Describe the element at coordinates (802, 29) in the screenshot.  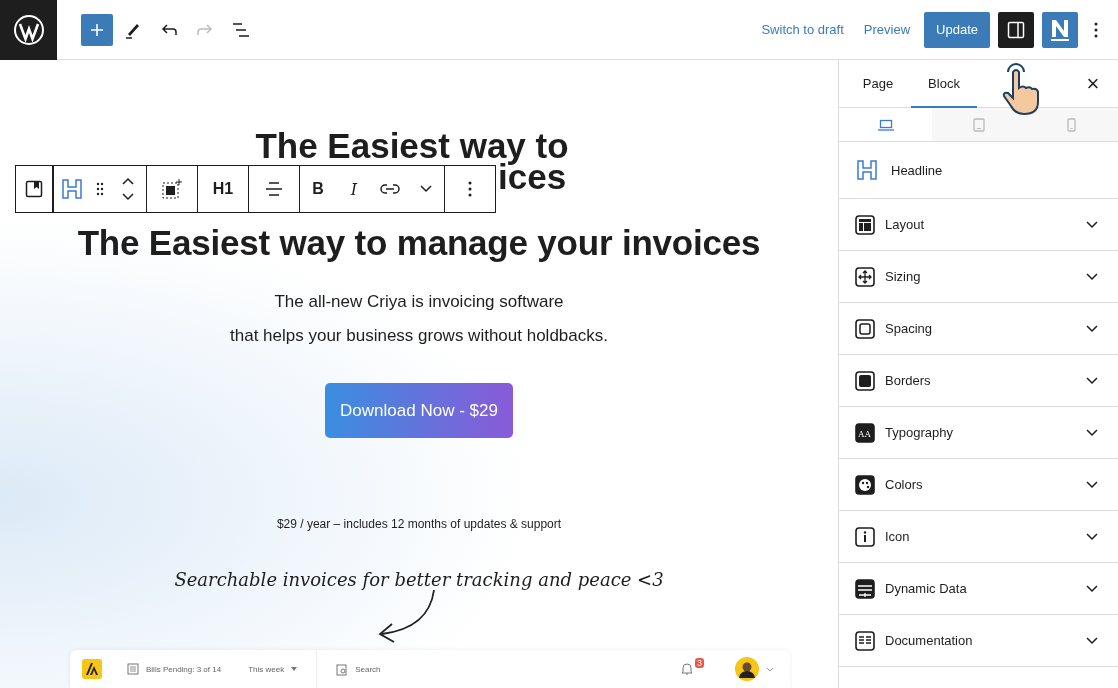
I see `switch-to-draft-link: Switch to draft` at that location.